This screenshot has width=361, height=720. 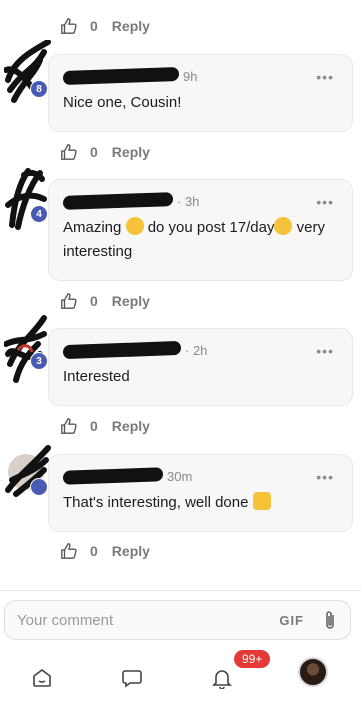 I want to click on comment-time: 30m, so click(x=180, y=476).